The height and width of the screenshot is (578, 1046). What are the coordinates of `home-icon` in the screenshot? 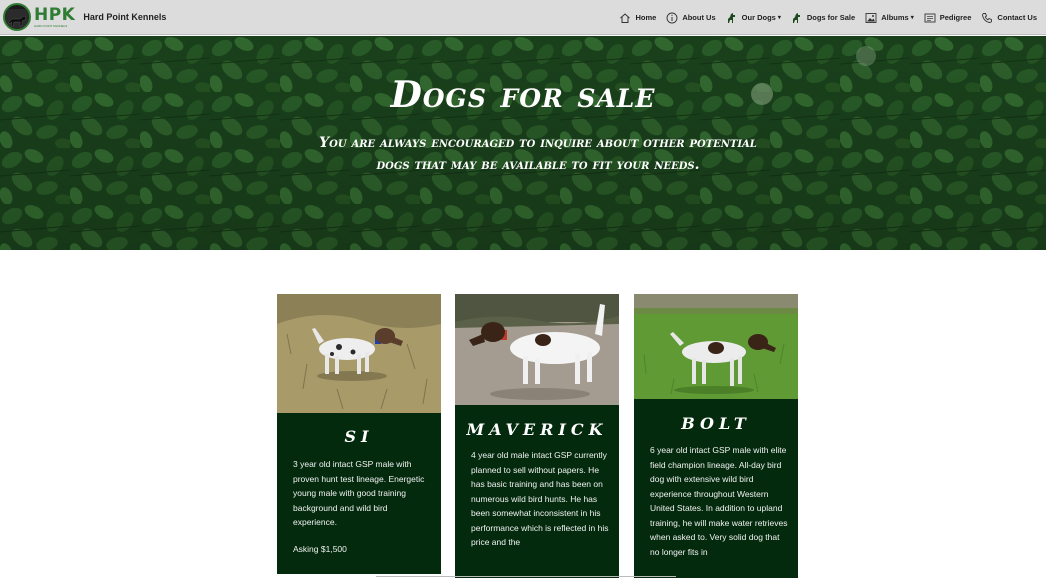 It's located at (625, 18).